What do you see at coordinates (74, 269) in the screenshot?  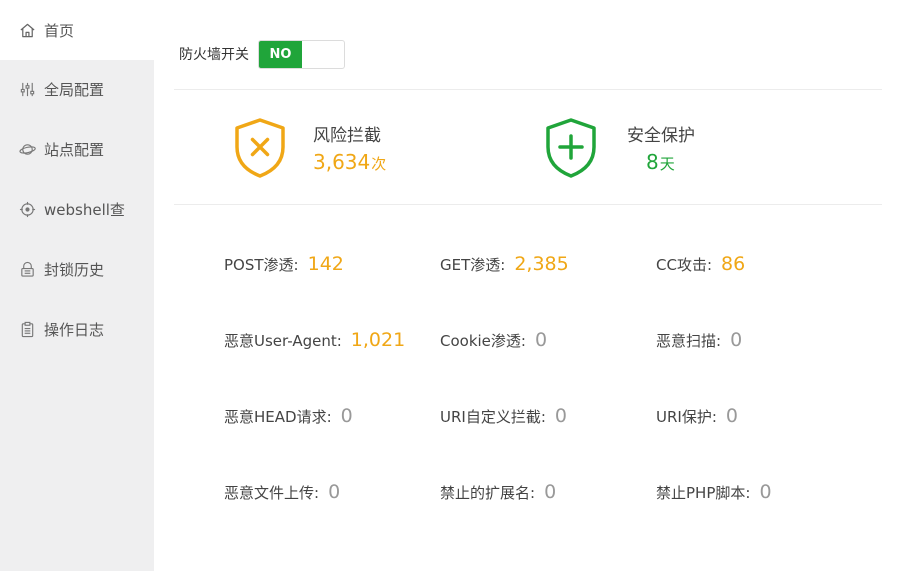 I see `sidebar-item-label: 封锁历史` at bounding box center [74, 269].